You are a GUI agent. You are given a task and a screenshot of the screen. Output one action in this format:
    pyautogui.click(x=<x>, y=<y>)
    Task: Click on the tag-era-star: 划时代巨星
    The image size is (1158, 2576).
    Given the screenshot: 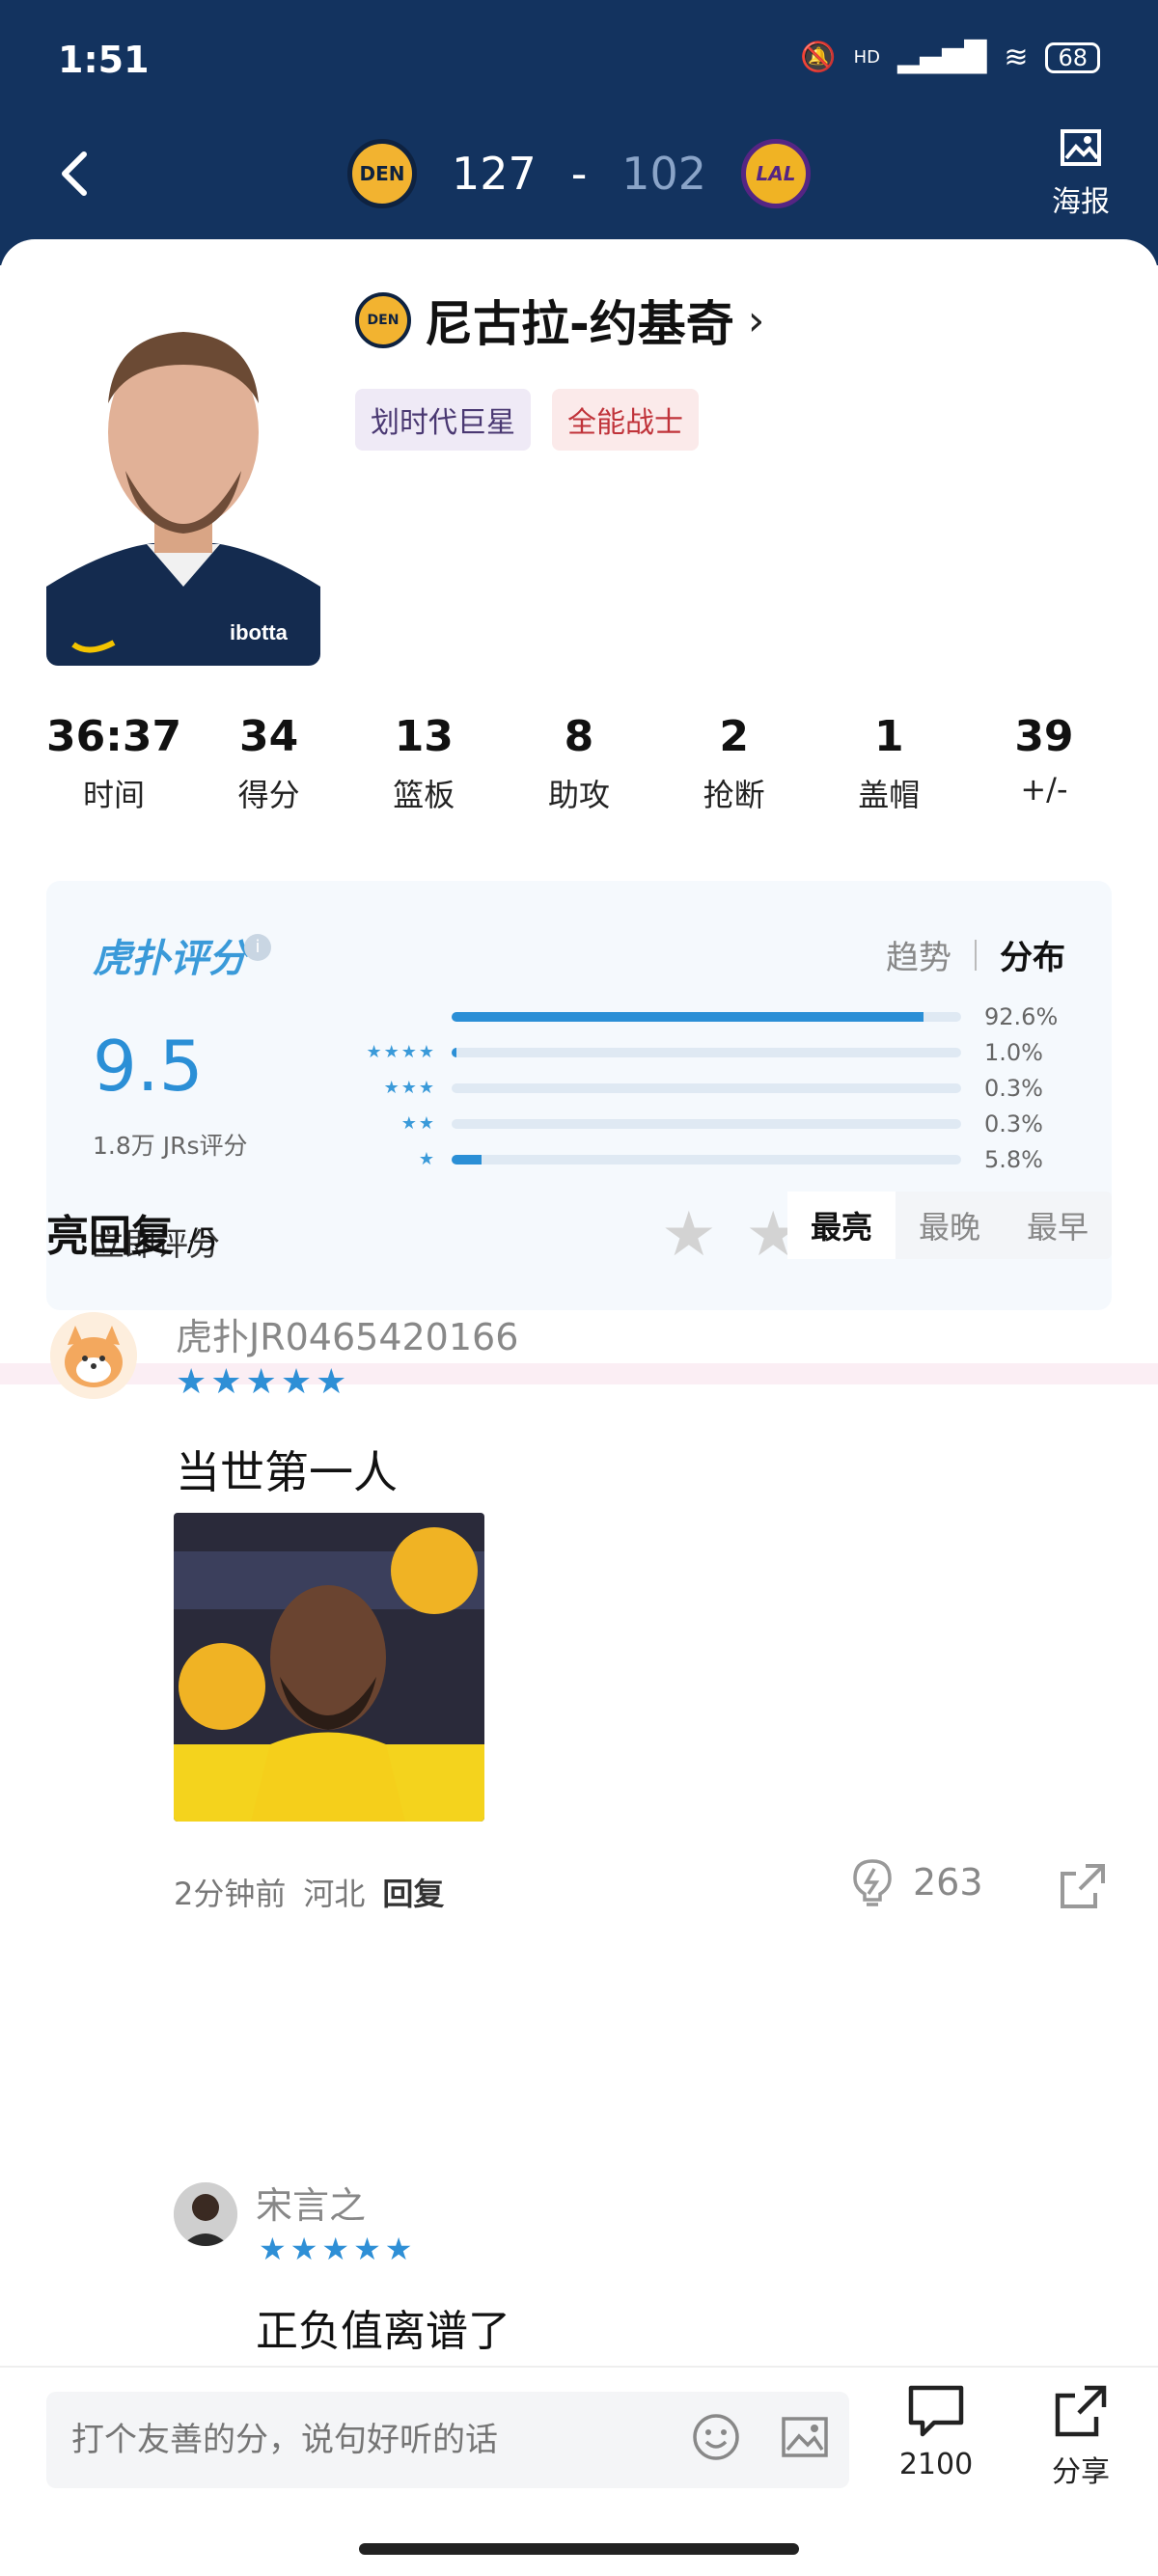 What is the action you would take?
    pyautogui.click(x=443, y=420)
    